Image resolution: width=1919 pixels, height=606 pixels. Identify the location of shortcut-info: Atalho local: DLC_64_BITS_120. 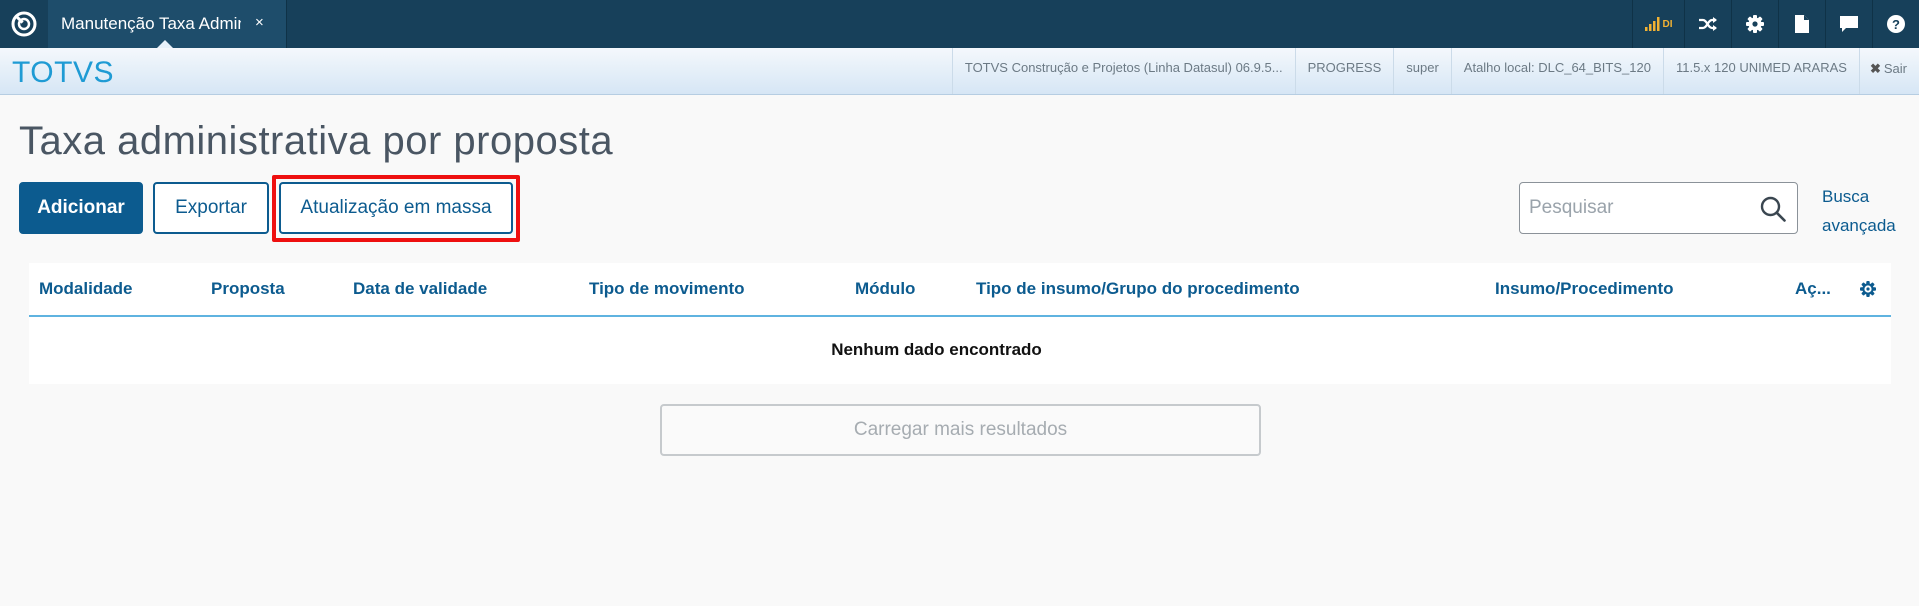
(1556, 71).